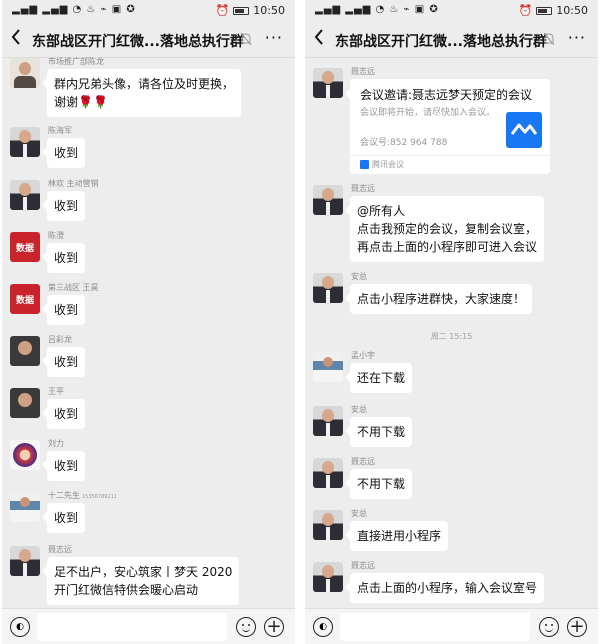  I want to click on alarm-icon: ⏰, so click(525, 10).